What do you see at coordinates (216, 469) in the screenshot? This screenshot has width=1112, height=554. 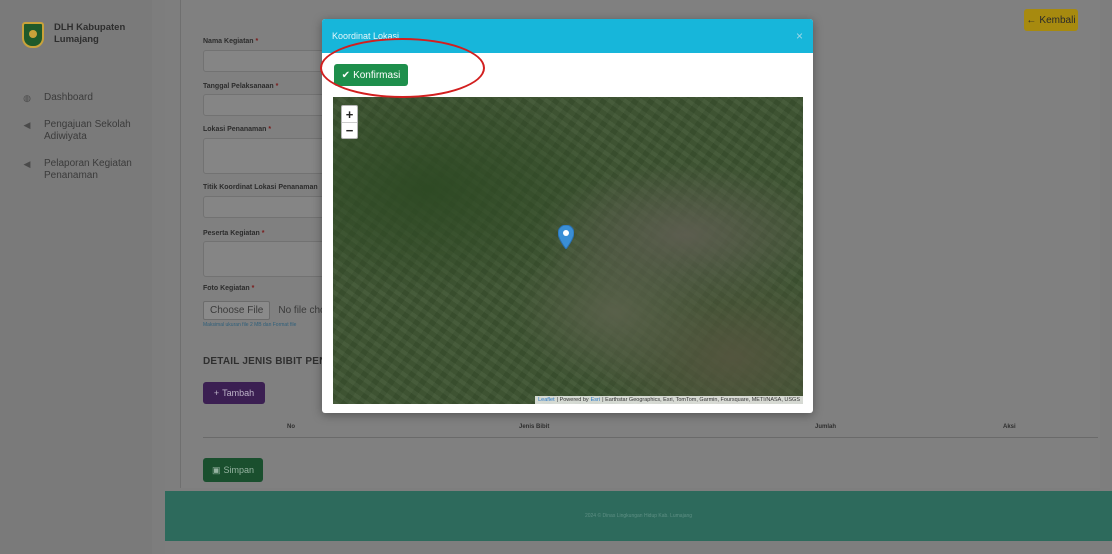 I see `save-icon: ▣` at bounding box center [216, 469].